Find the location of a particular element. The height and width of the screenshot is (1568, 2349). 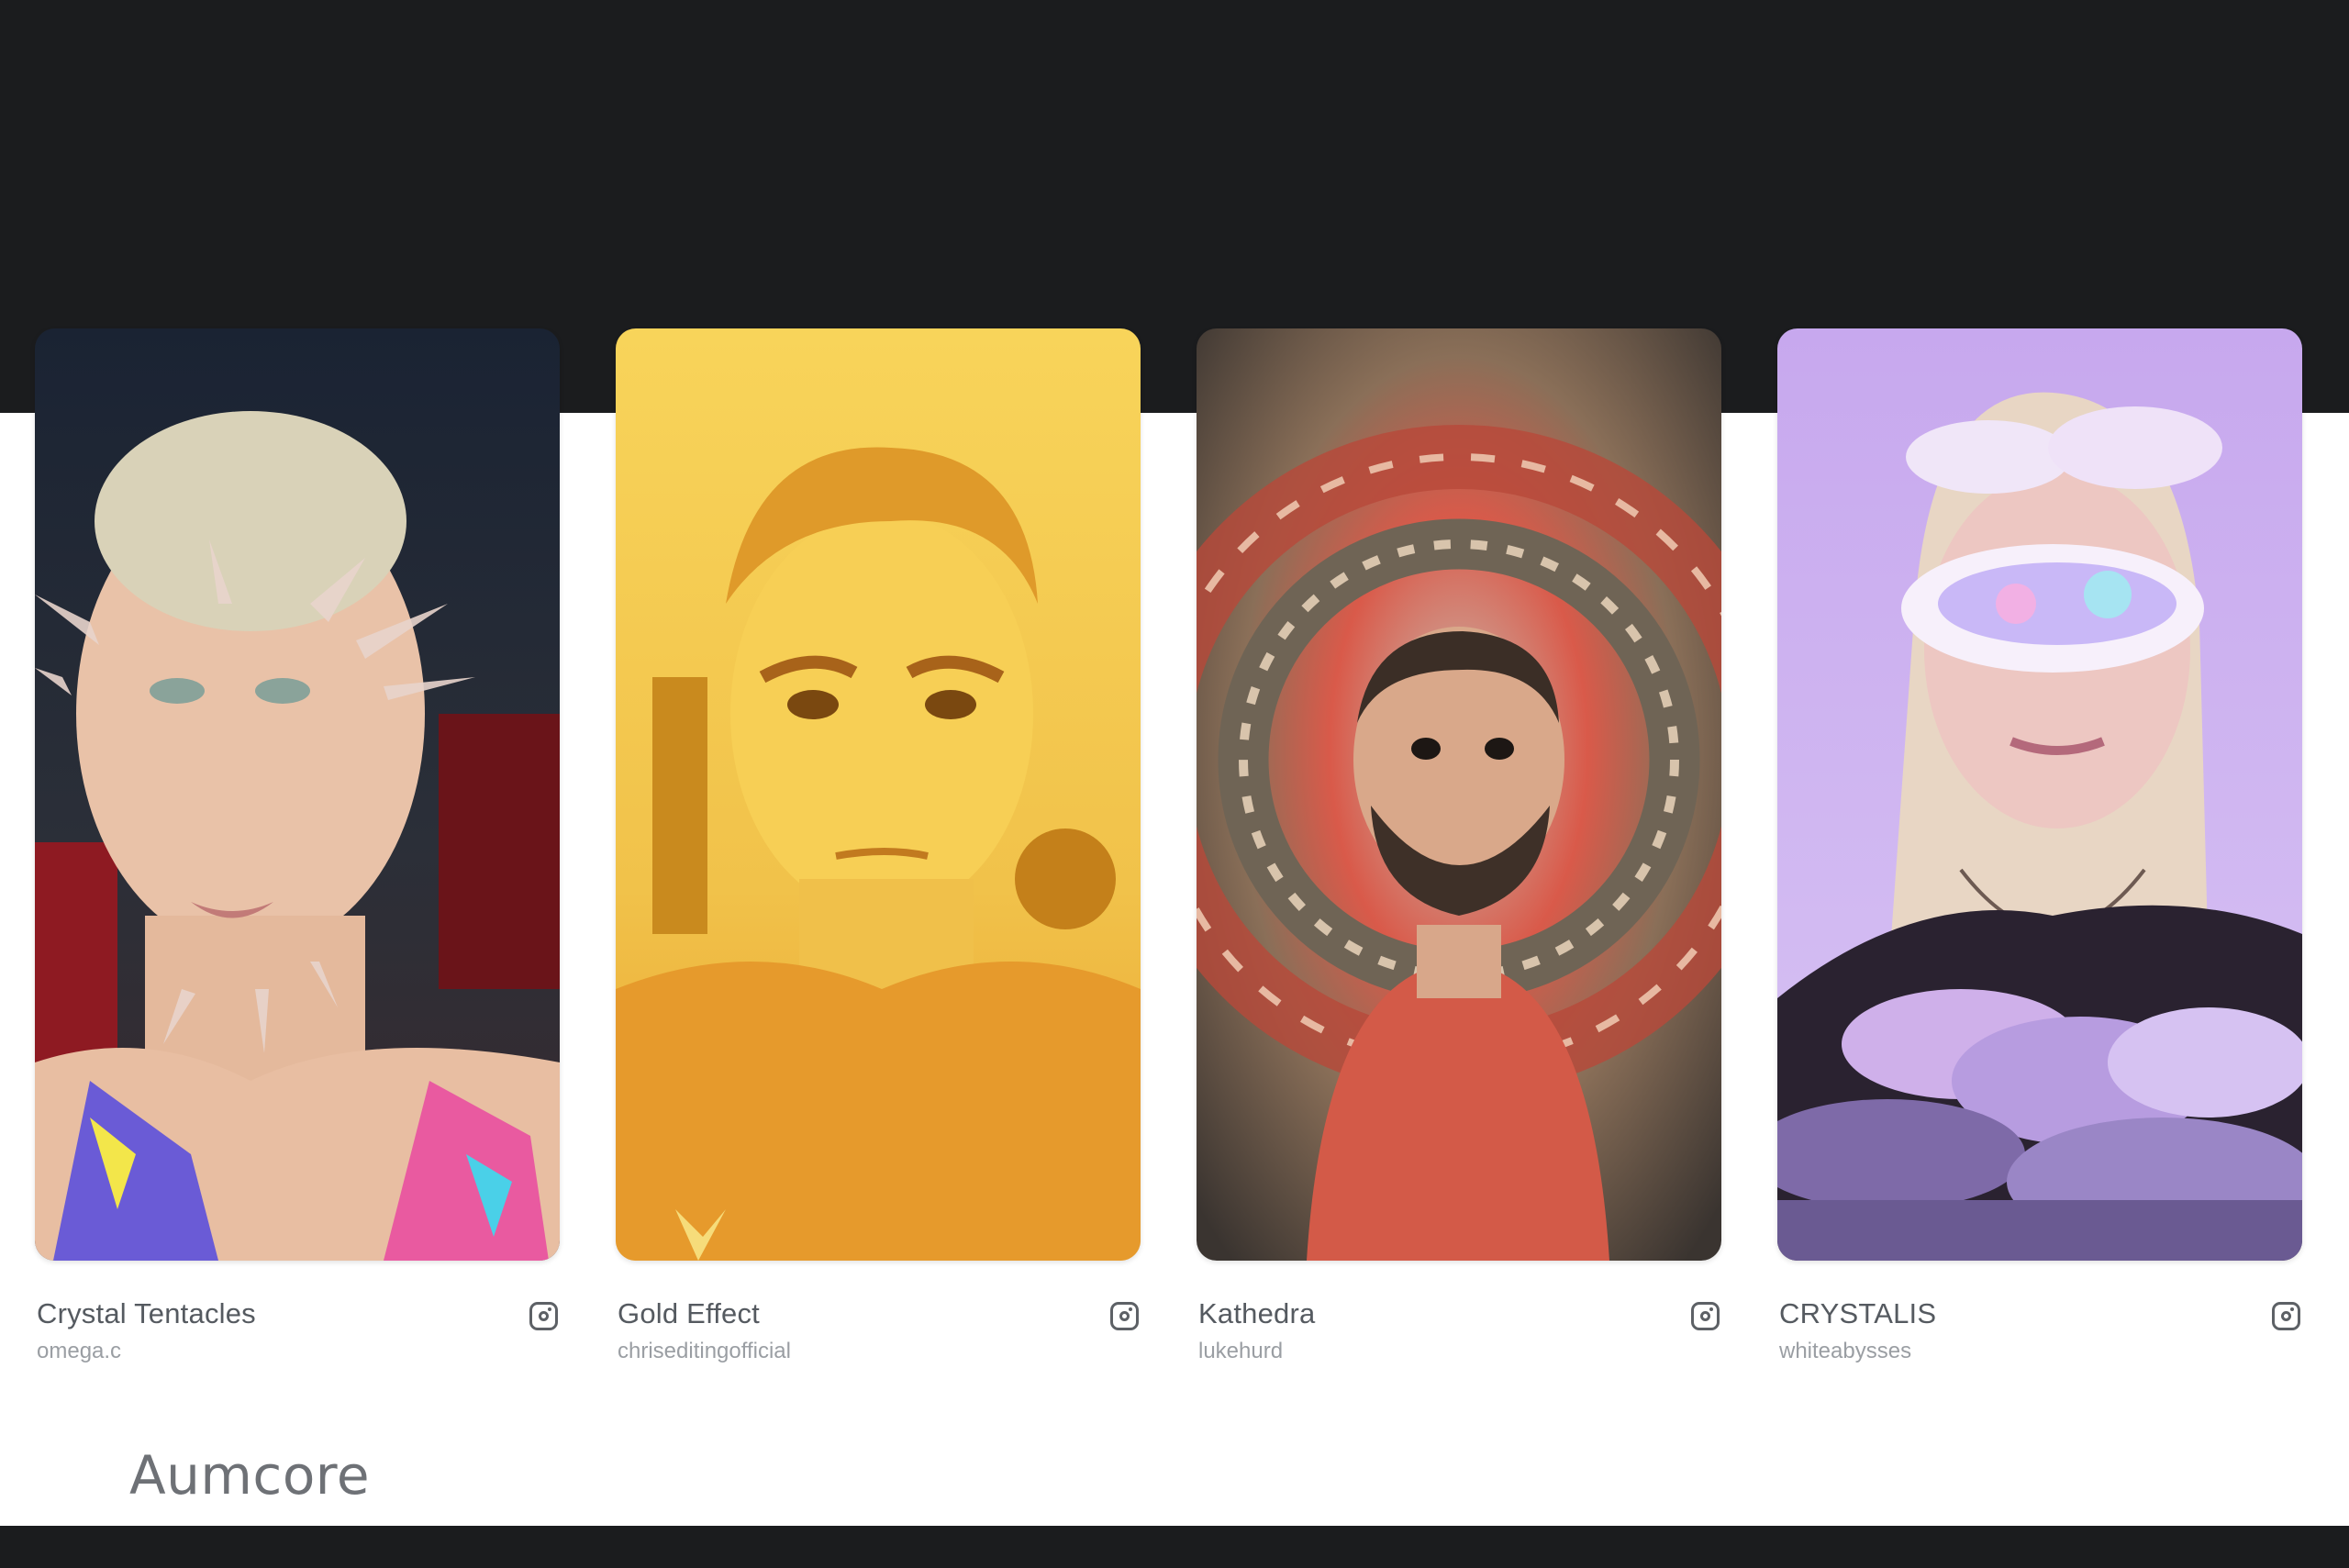

effect-author: chriseditingofficial is located at coordinates (704, 1351).